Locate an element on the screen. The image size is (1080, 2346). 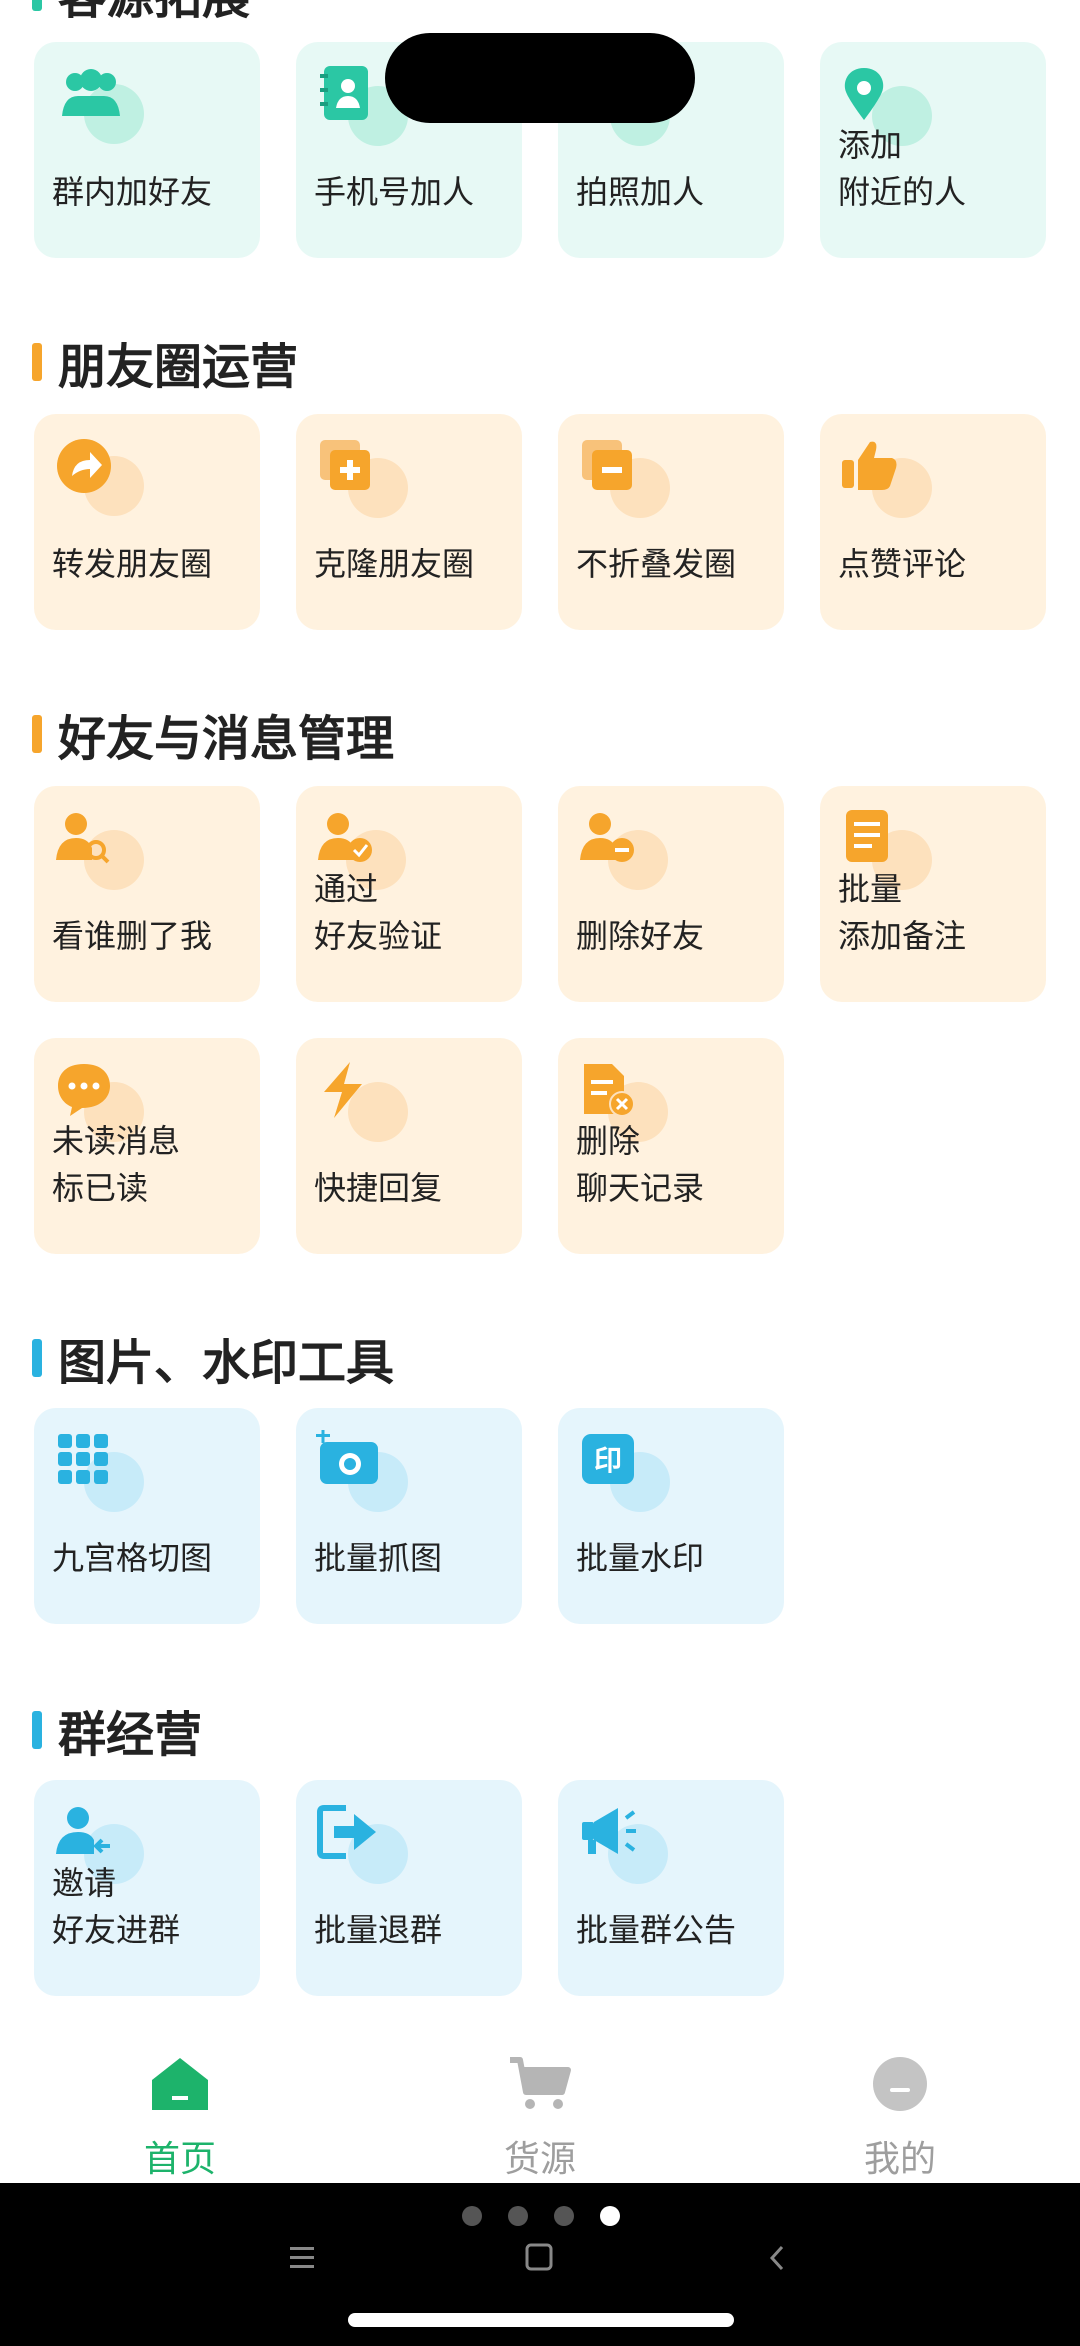
camera-add-icon is located at coordinates (366, 1475).